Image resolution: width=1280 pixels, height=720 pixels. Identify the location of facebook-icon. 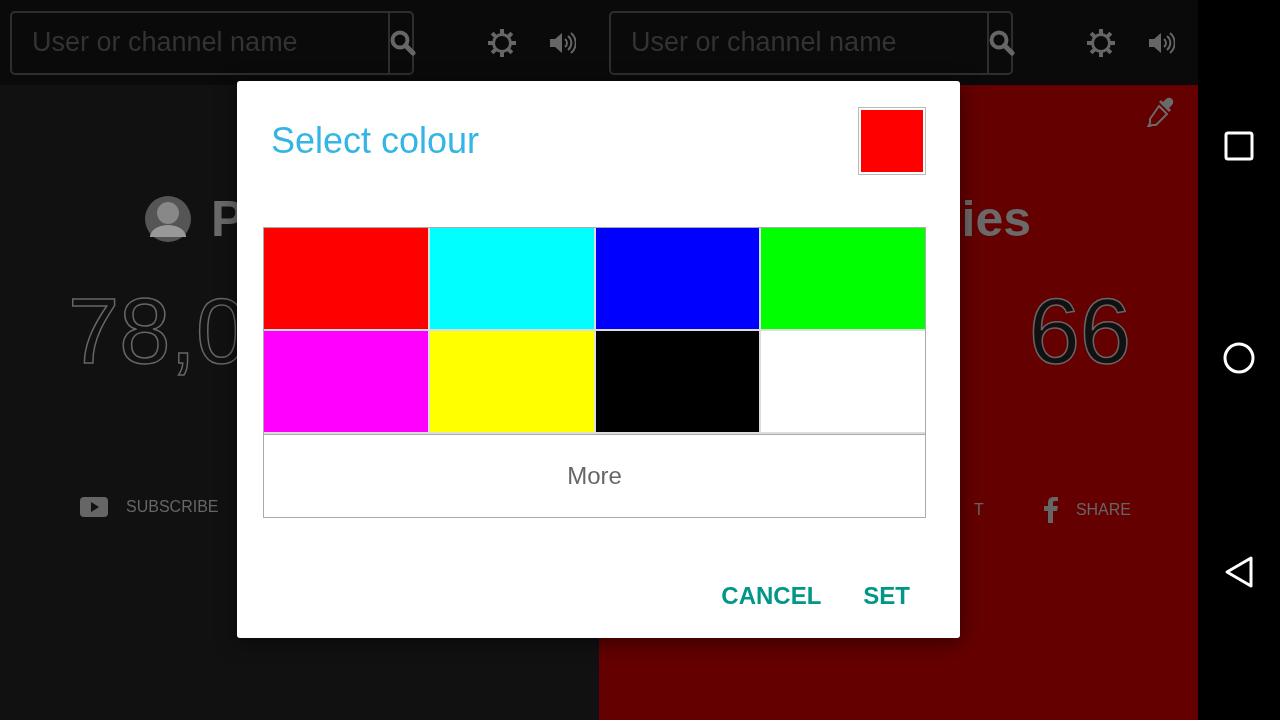
(1050, 510).